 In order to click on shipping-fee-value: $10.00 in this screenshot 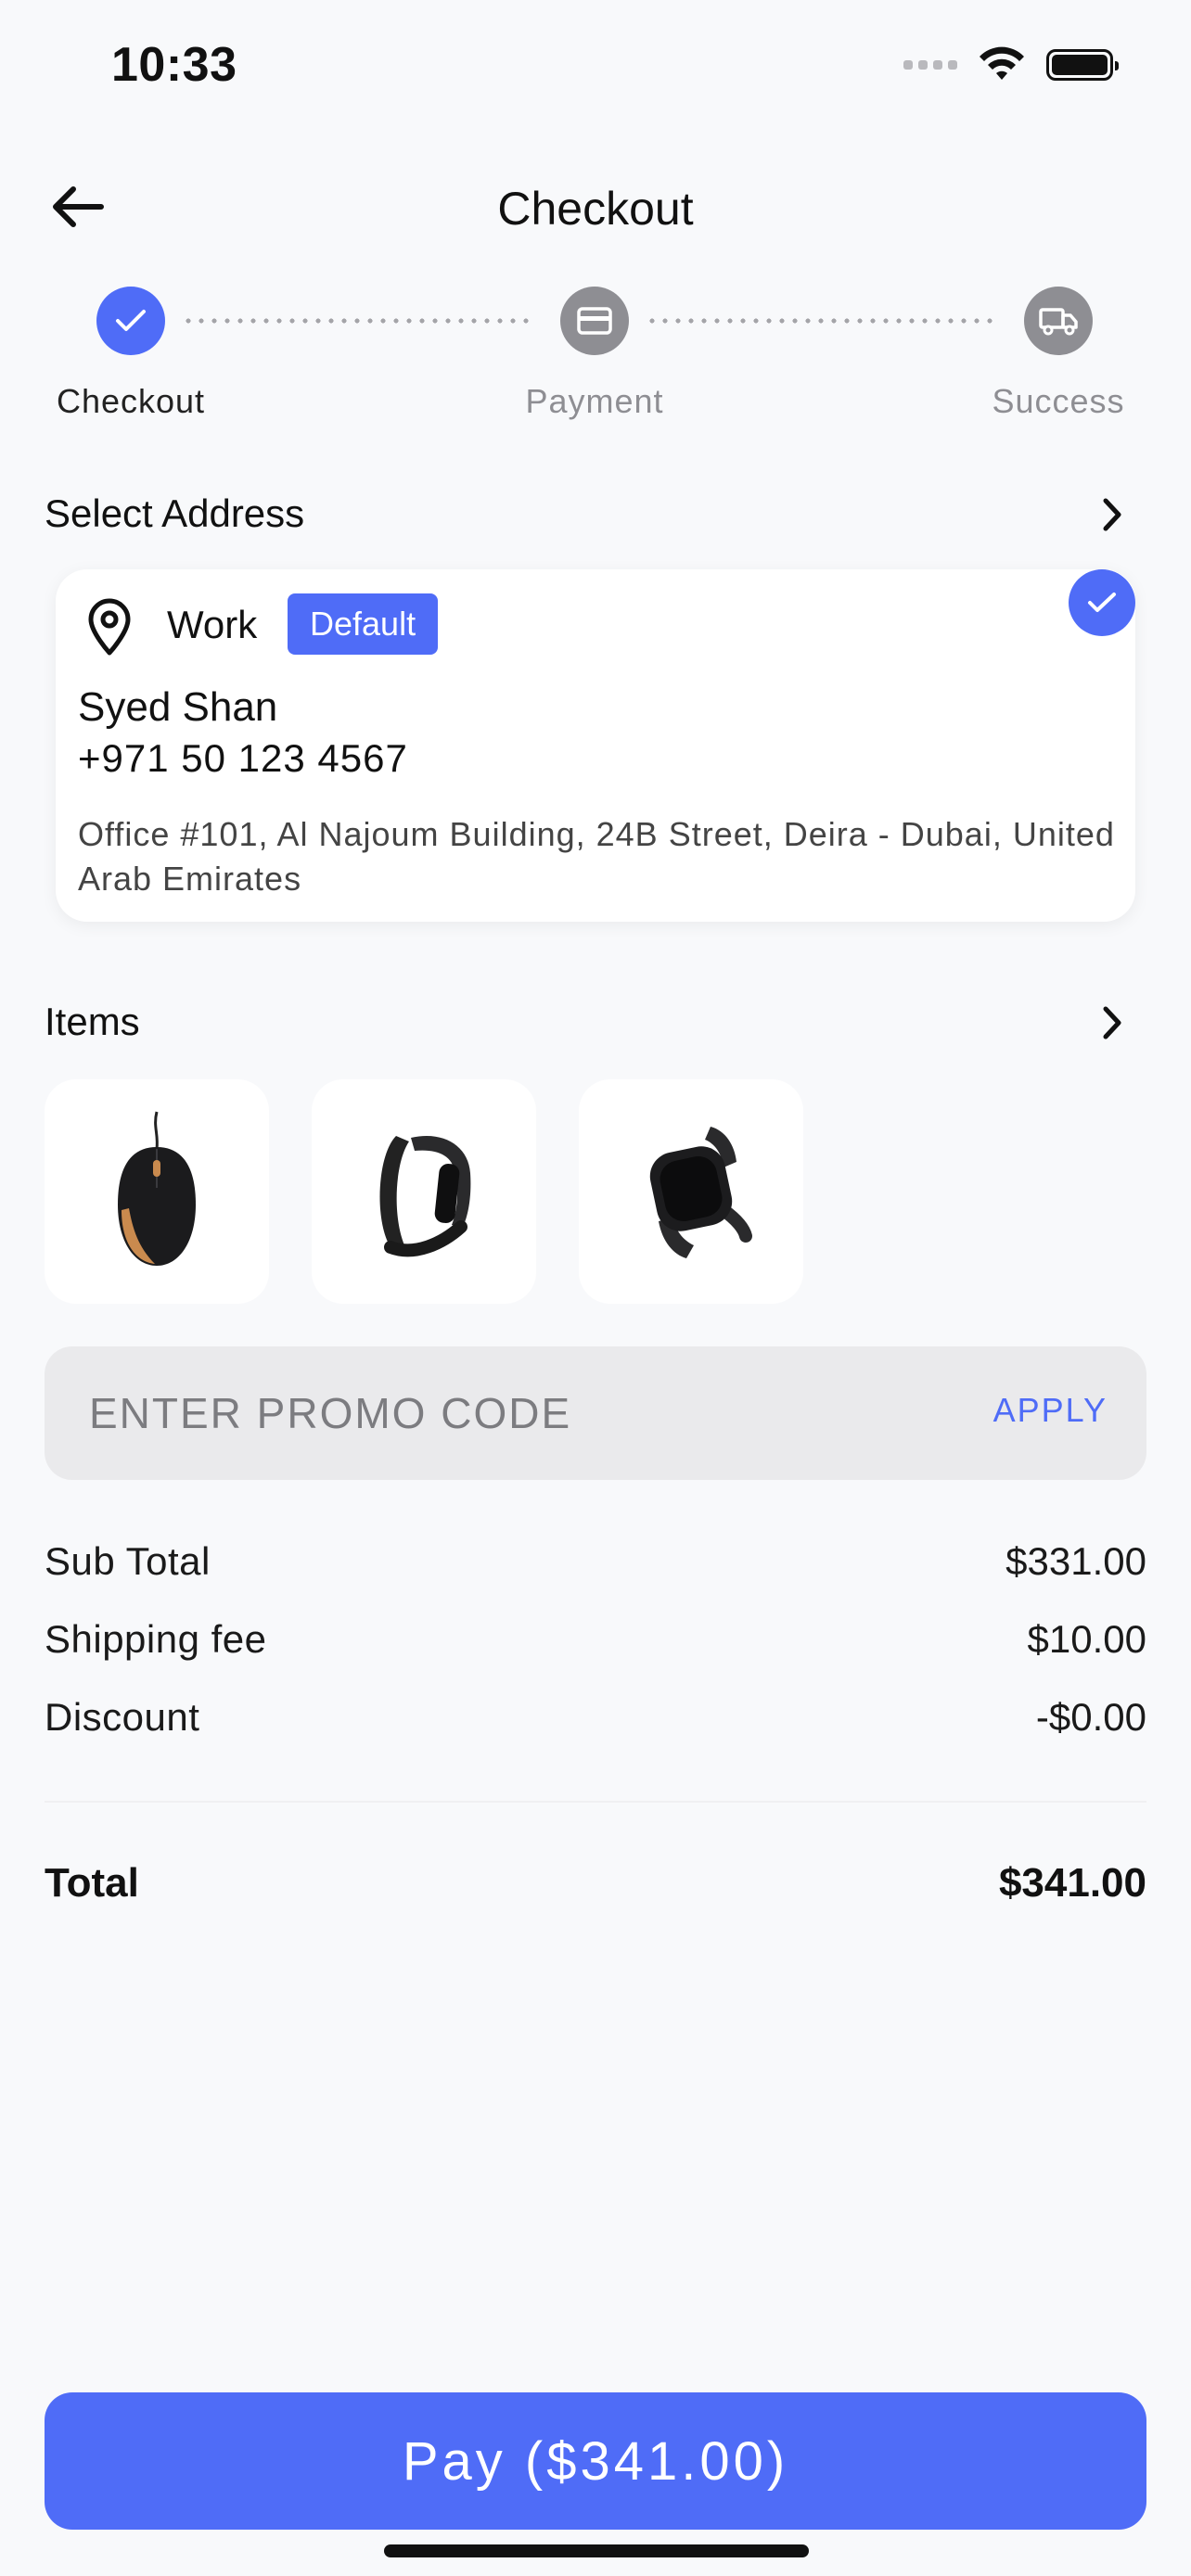, I will do `click(1086, 1639)`.